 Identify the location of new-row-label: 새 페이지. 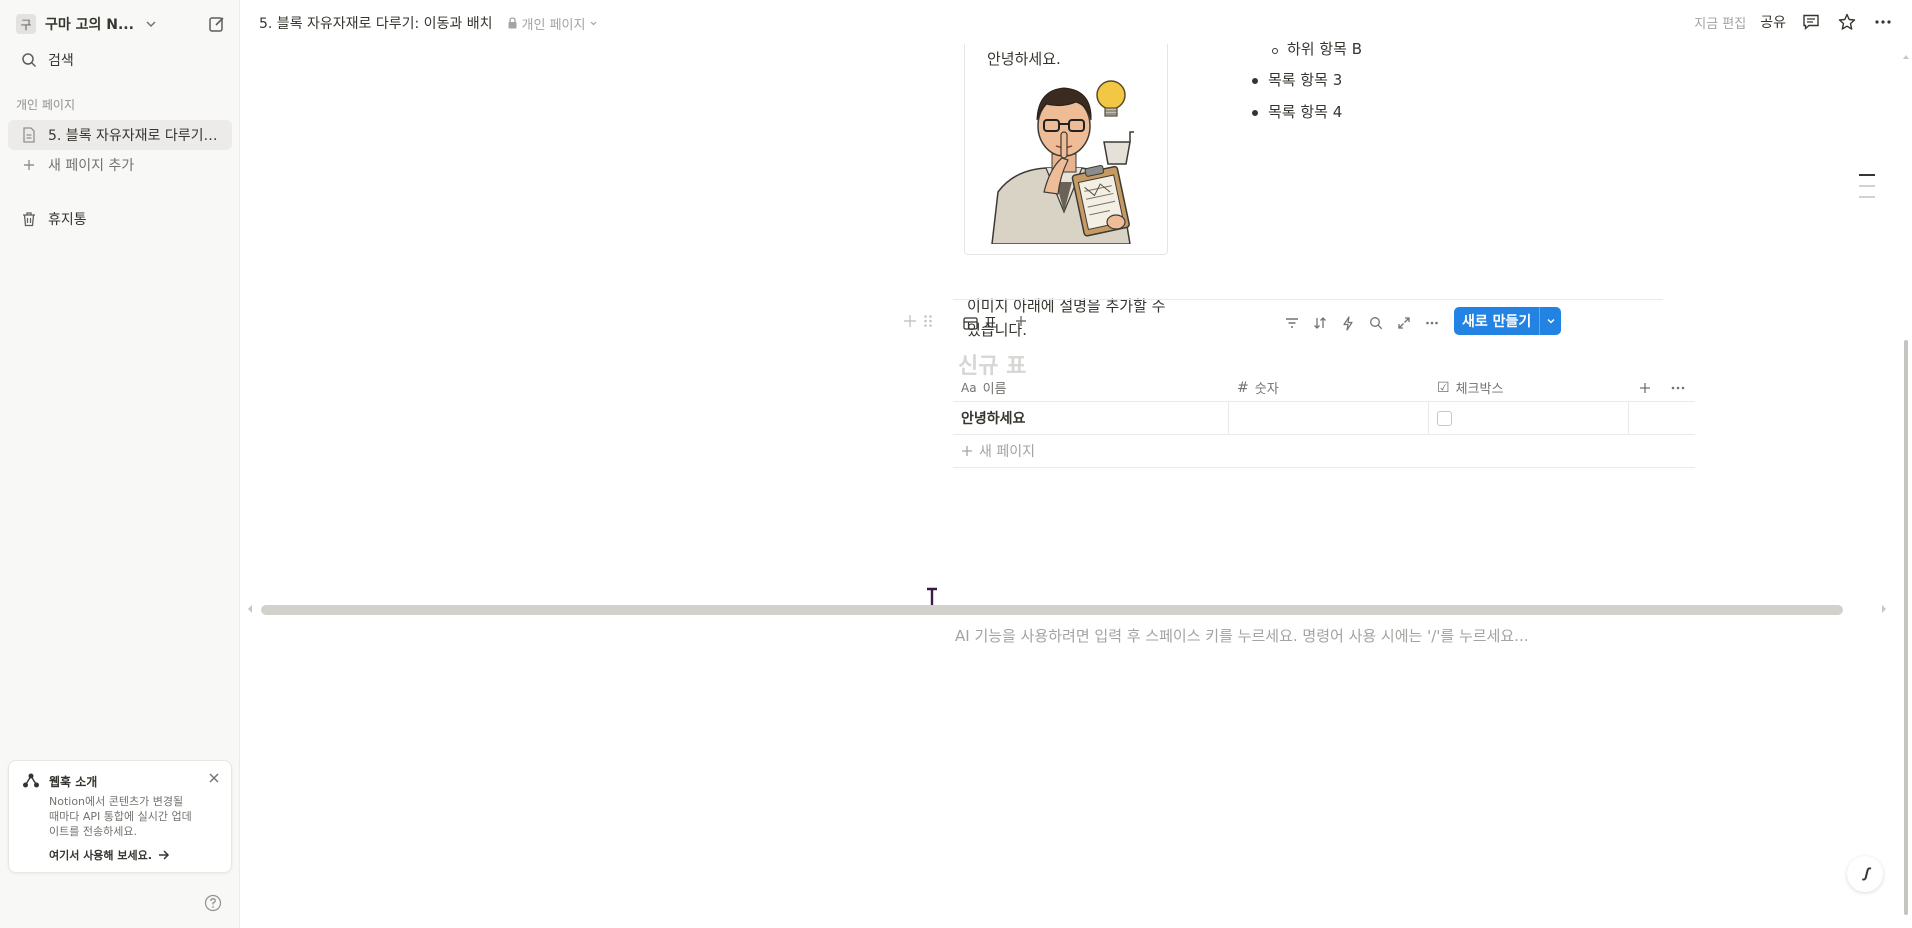
(1007, 452).